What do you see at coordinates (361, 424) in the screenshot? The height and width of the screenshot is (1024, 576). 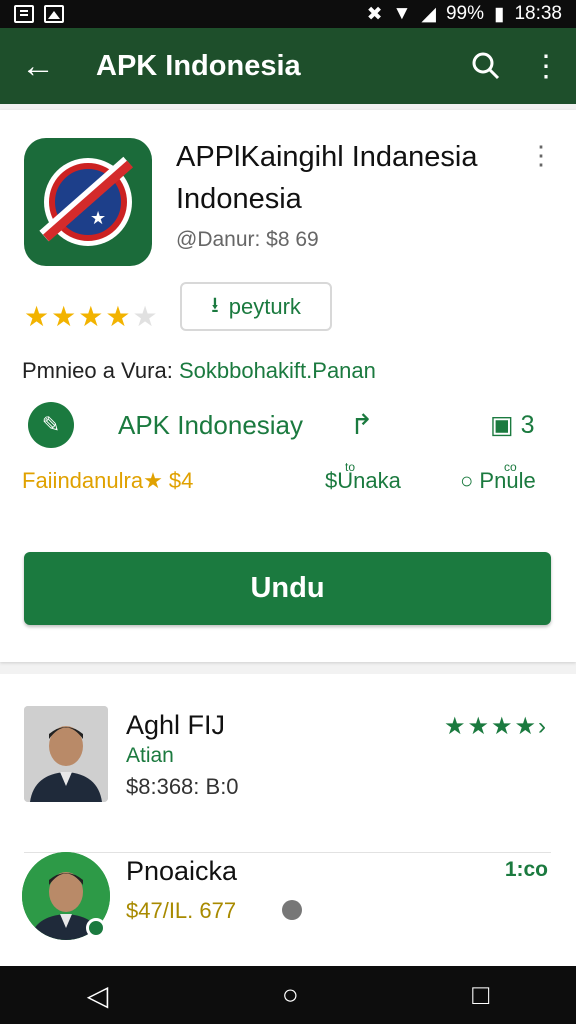 I see `share-icon: ↱` at bounding box center [361, 424].